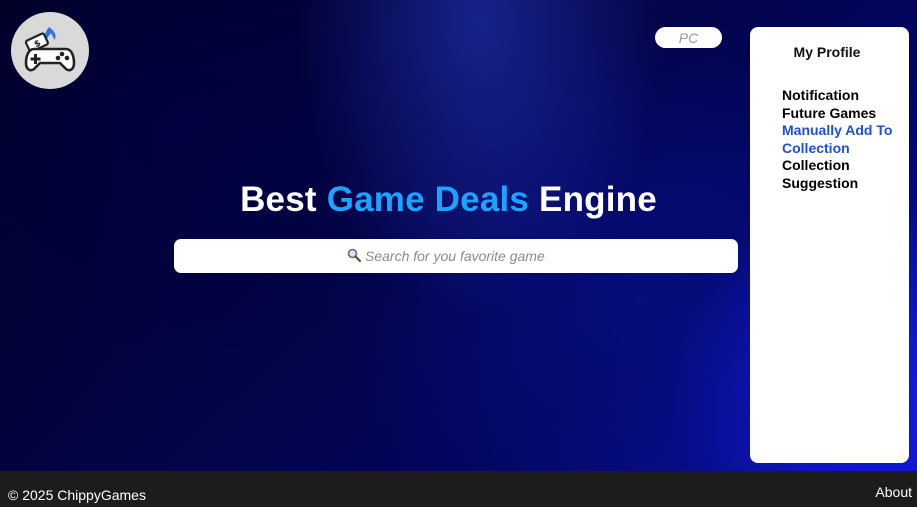 The width and height of the screenshot is (917, 507). What do you see at coordinates (354, 256) in the screenshot?
I see `magnifier-icon` at bounding box center [354, 256].